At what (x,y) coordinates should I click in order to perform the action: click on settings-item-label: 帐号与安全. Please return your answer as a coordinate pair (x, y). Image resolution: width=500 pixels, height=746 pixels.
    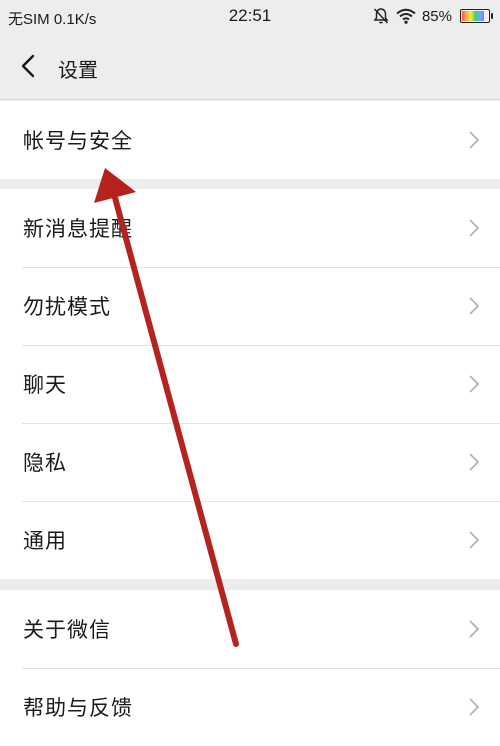
    Looking at the image, I should click on (78, 141).